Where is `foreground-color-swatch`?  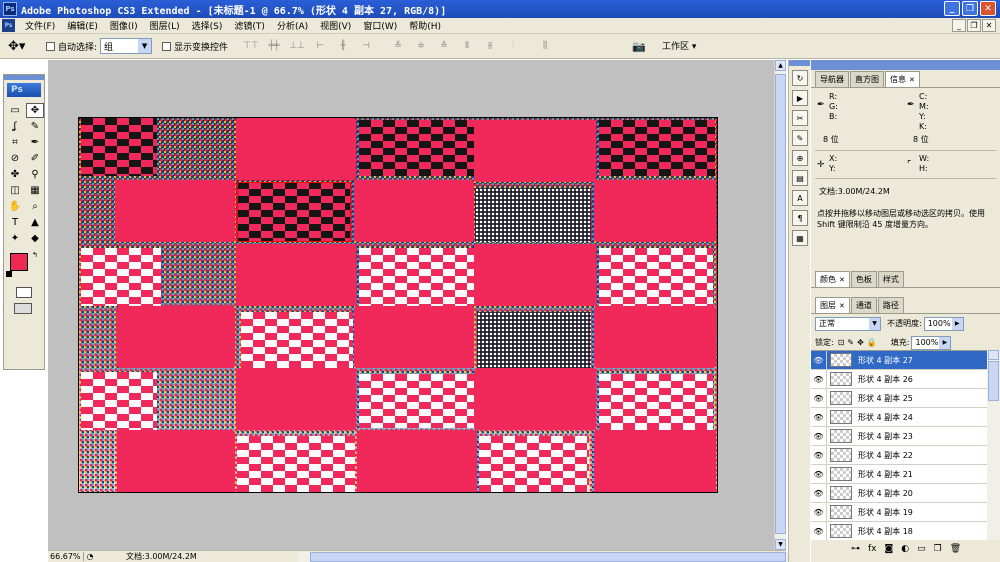 foreground-color-swatch is located at coordinates (19, 262).